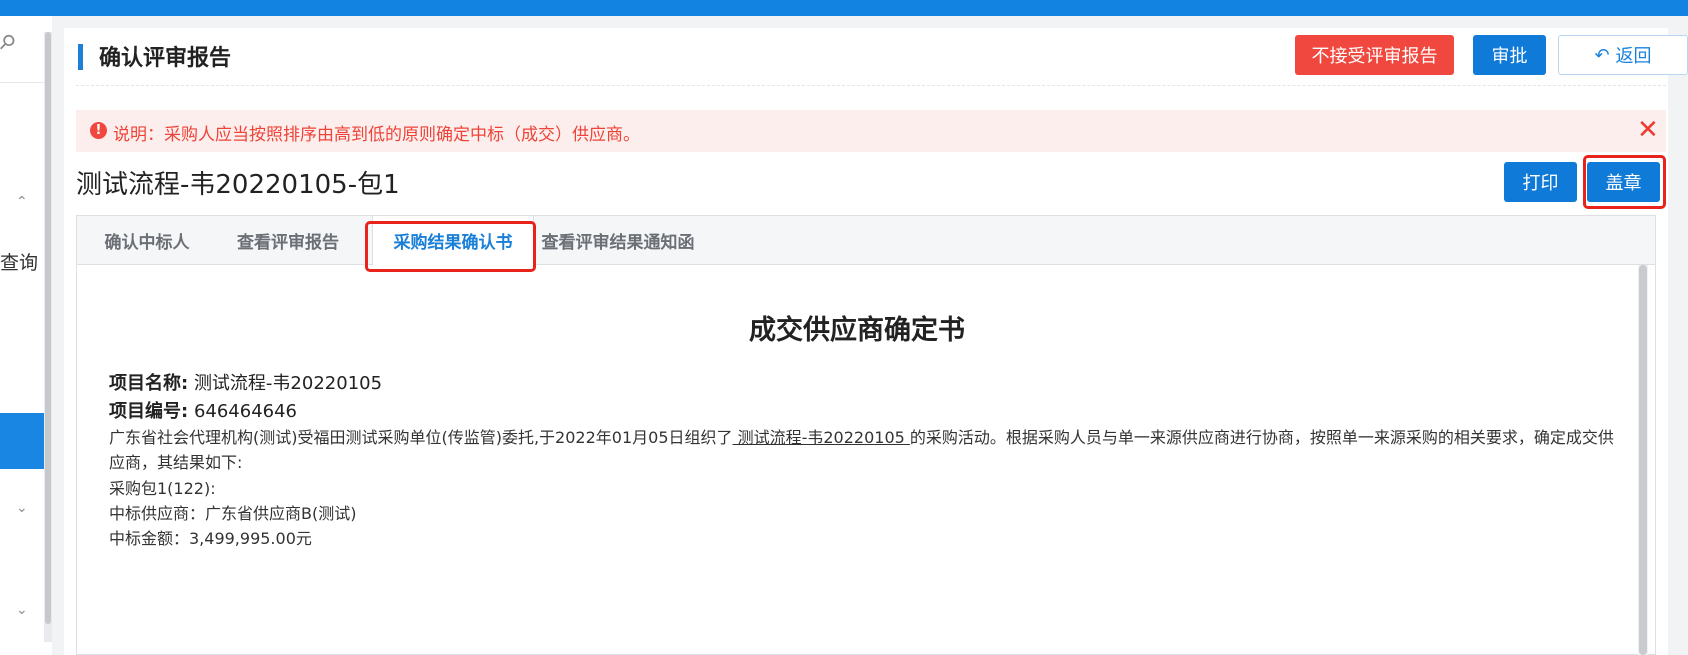 The image size is (1688, 655). Describe the element at coordinates (1633, 56) in the screenshot. I see `back-button-label: 返回` at that location.